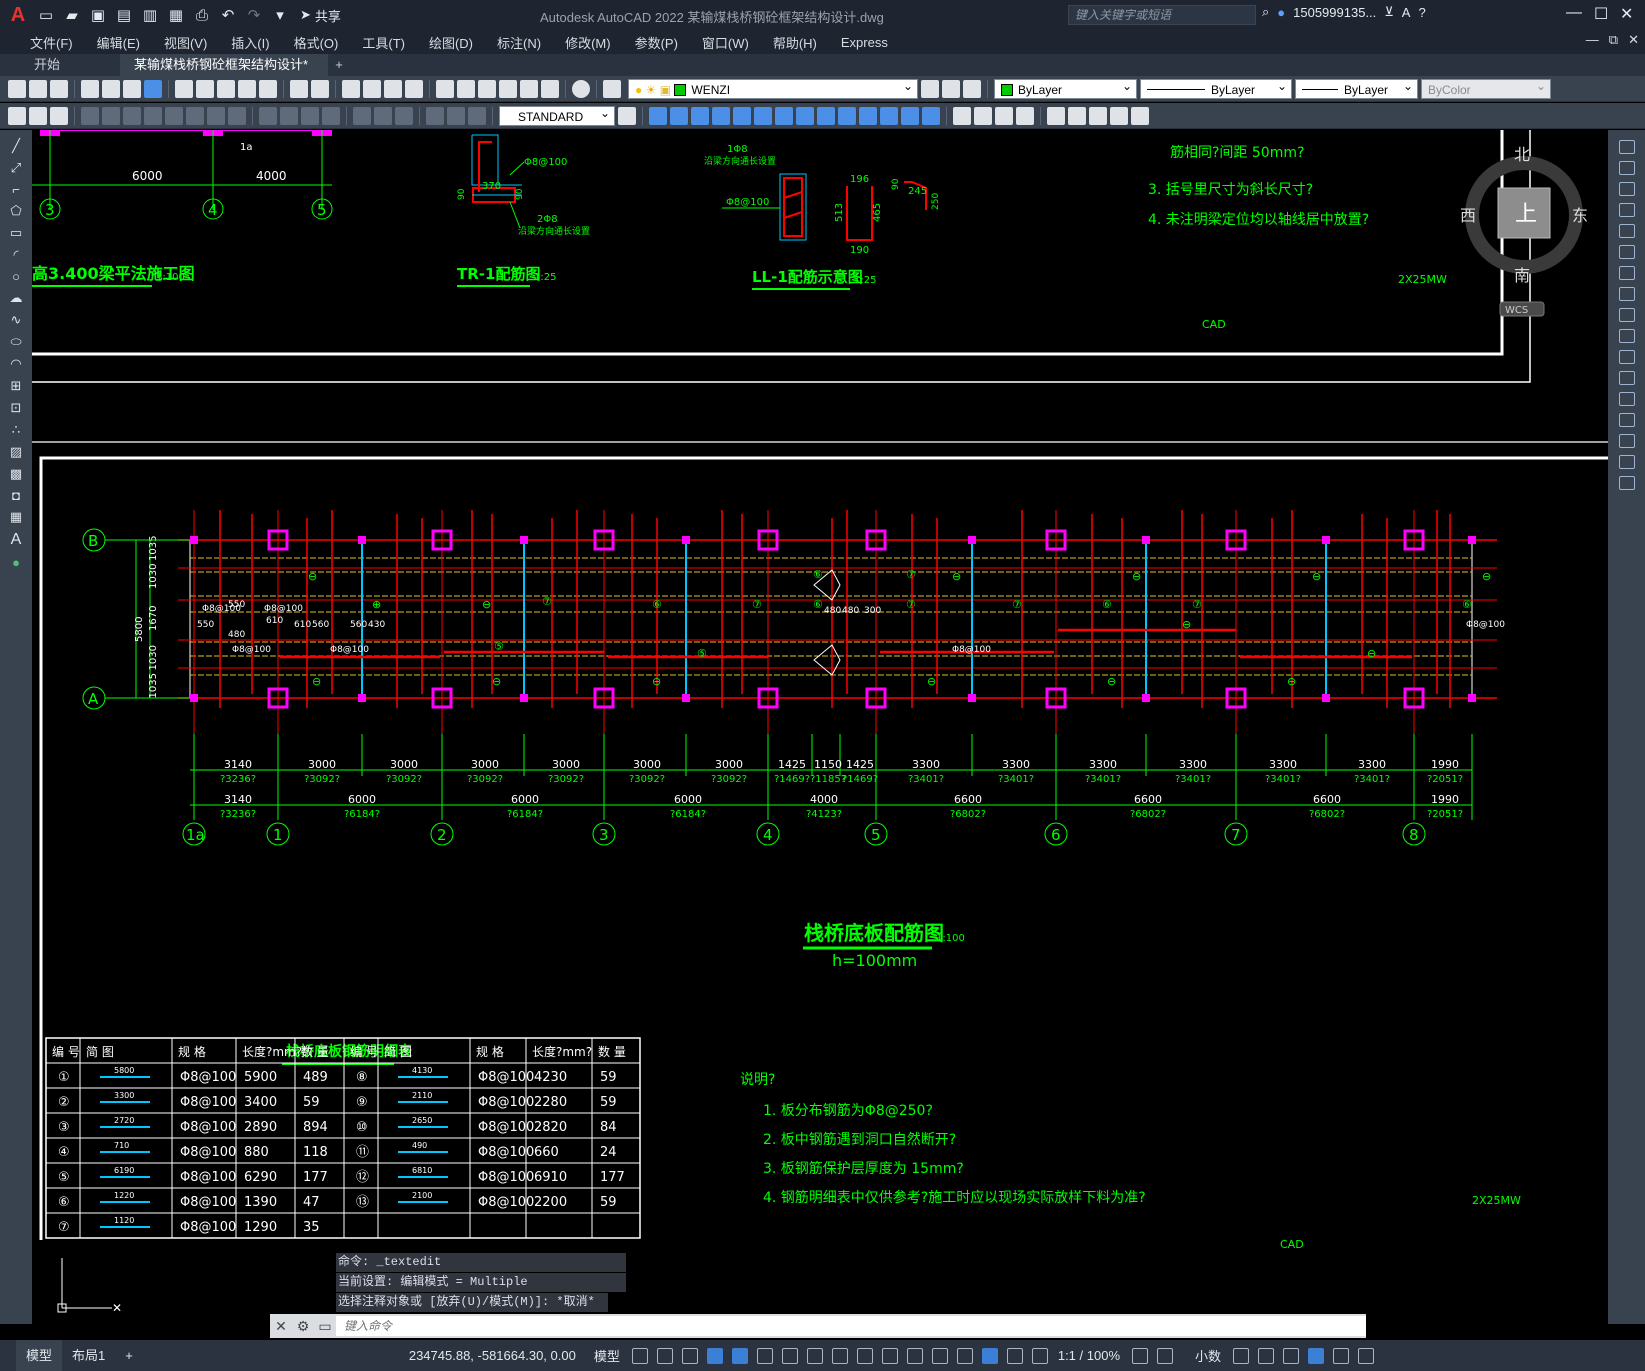  Describe the element at coordinates (445, 88) in the screenshot. I see `properties-icon` at that location.